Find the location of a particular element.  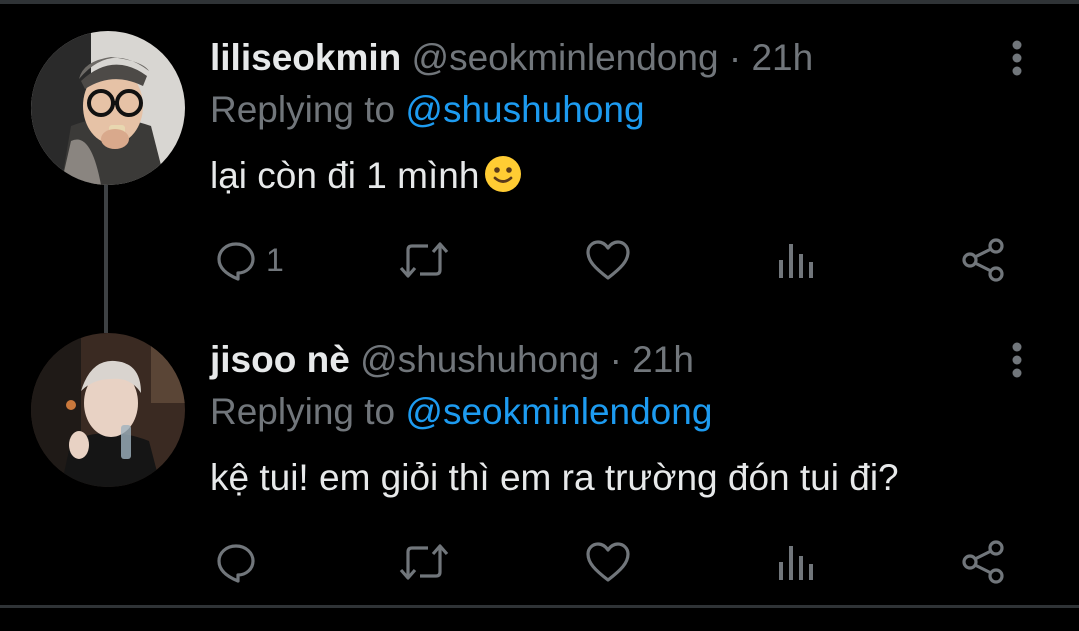

bottom-divider is located at coordinates (539, 606).